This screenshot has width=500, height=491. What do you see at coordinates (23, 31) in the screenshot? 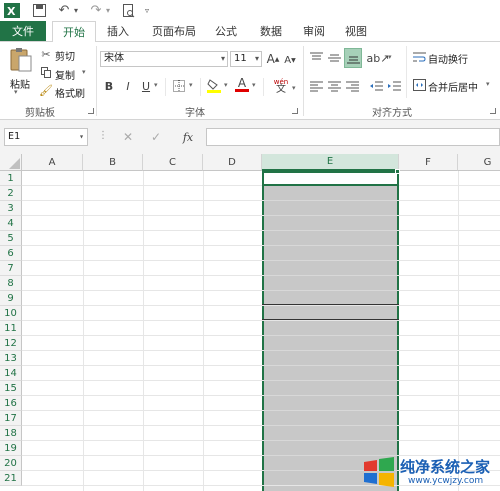
I see `tab-file: 文件` at bounding box center [23, 31].